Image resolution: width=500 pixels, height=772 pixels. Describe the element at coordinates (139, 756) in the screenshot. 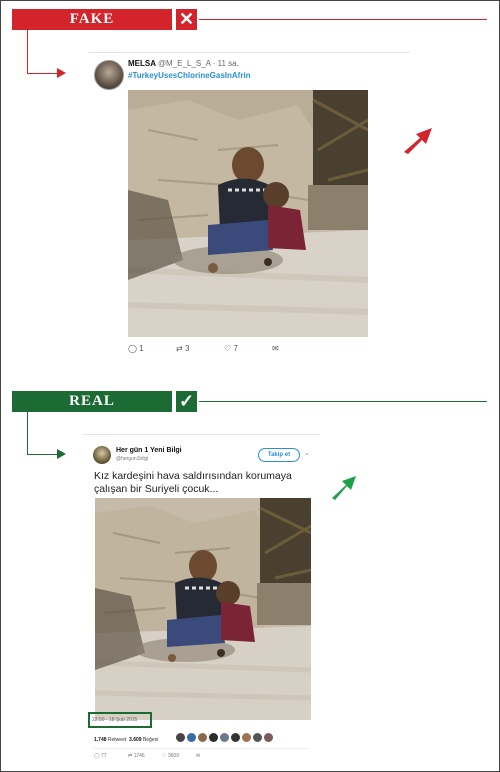

I see `retweet-count: 1746` at that location.